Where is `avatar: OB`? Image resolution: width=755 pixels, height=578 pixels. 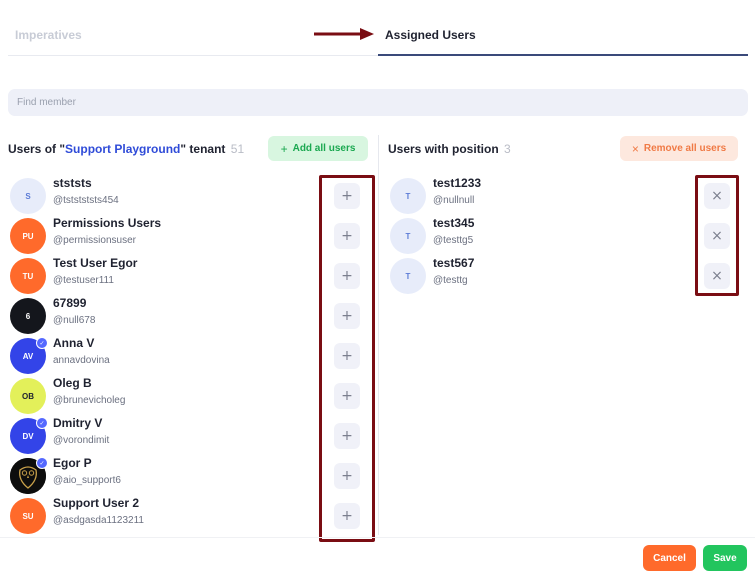 avatar: OB is located at coordinates (28, 396).